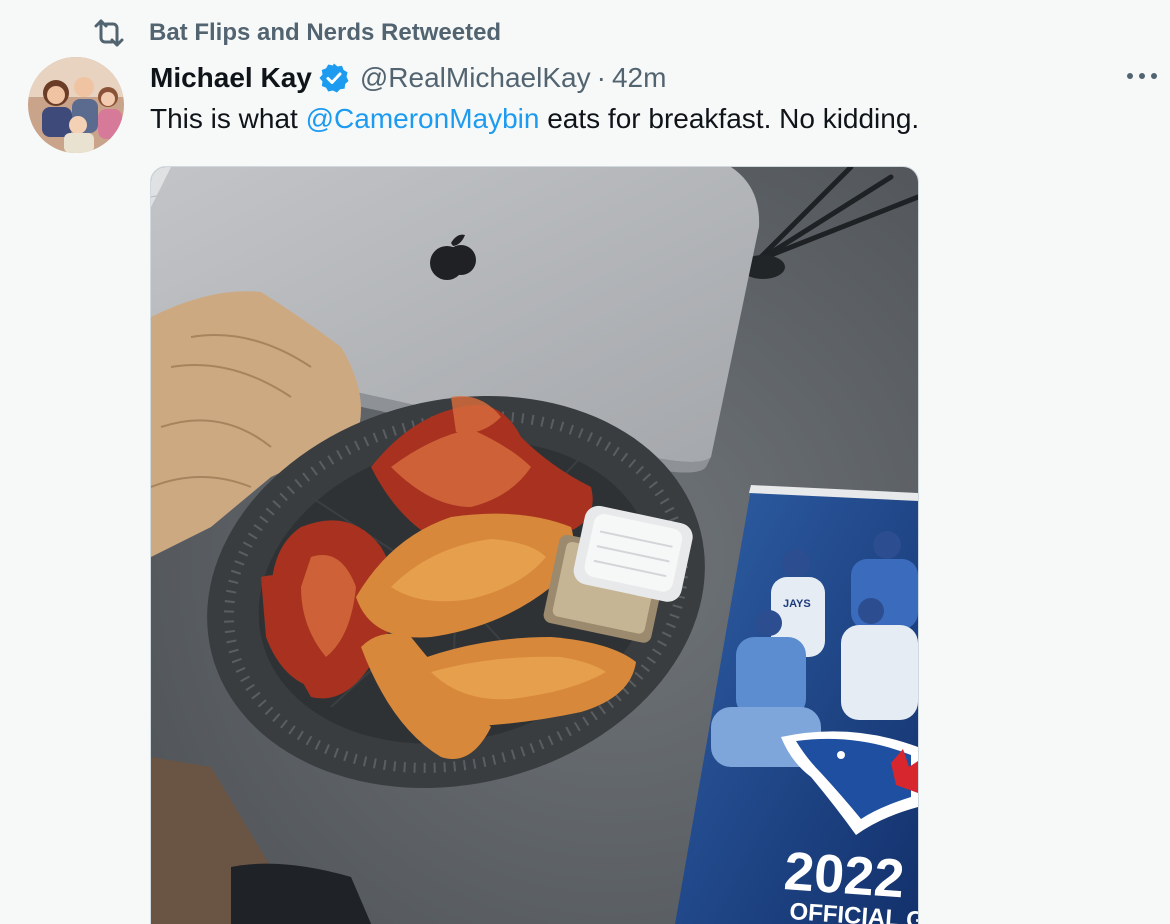  Describe the element at coordinates (76, 105) in the screenshot. I see `avatar` at that location.